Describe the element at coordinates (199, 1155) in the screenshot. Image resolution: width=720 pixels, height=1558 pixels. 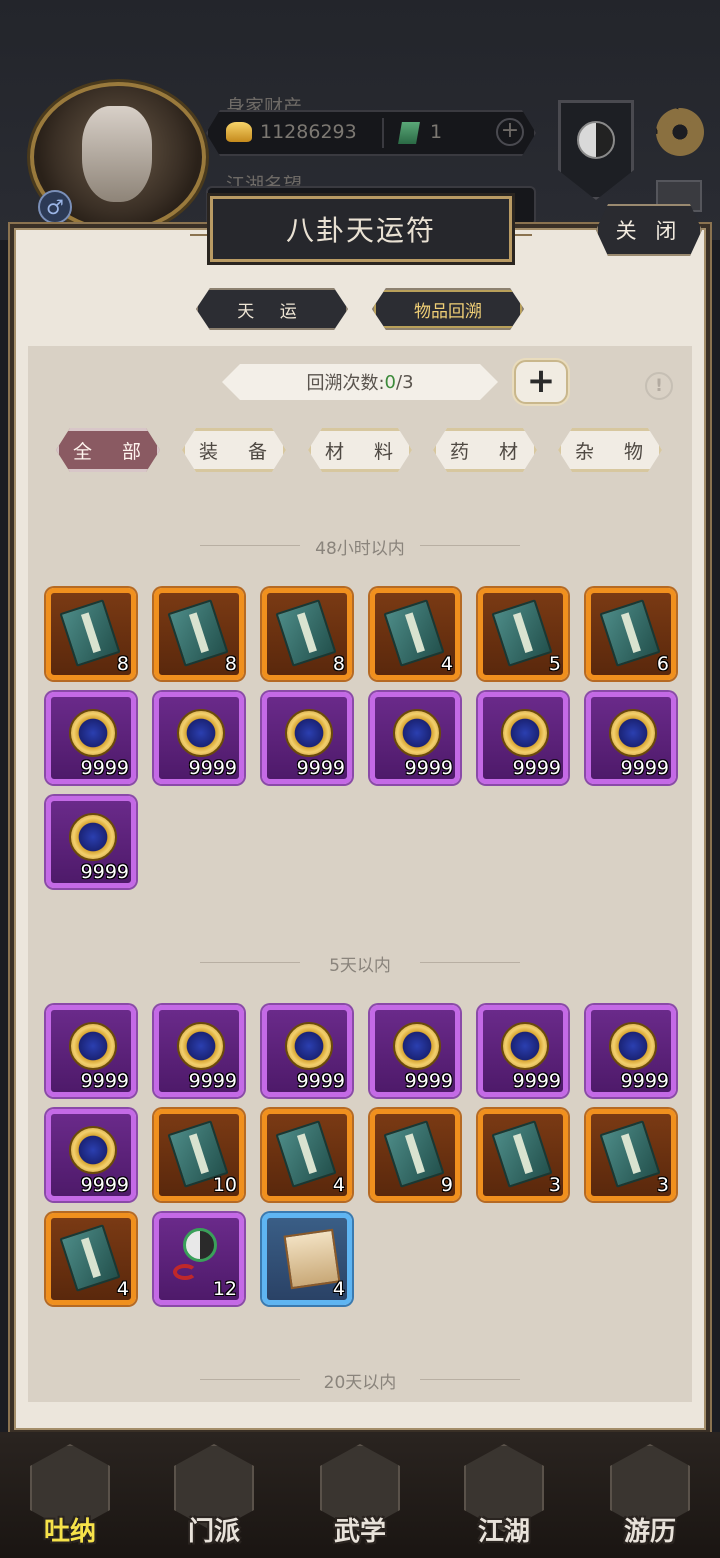
I see `item-slot: 10` at that location.